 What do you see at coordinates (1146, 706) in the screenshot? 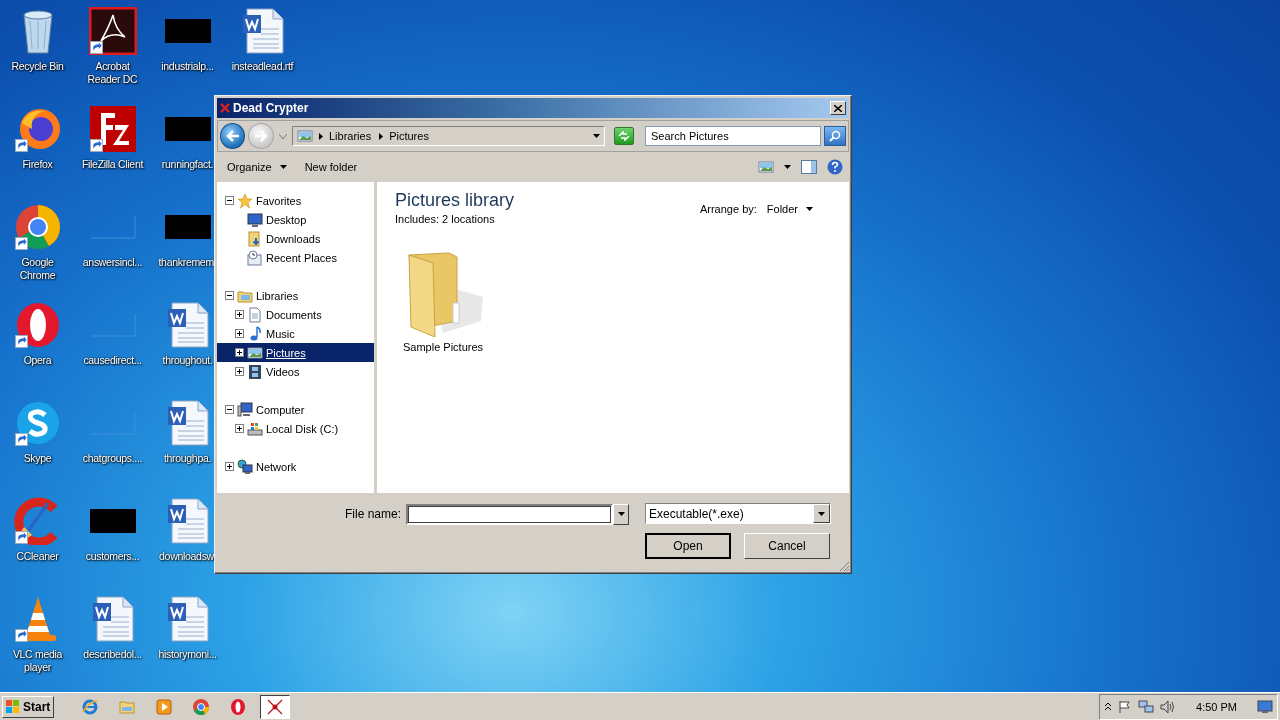
I see `network-icon` at bounding box center [1146, 706].